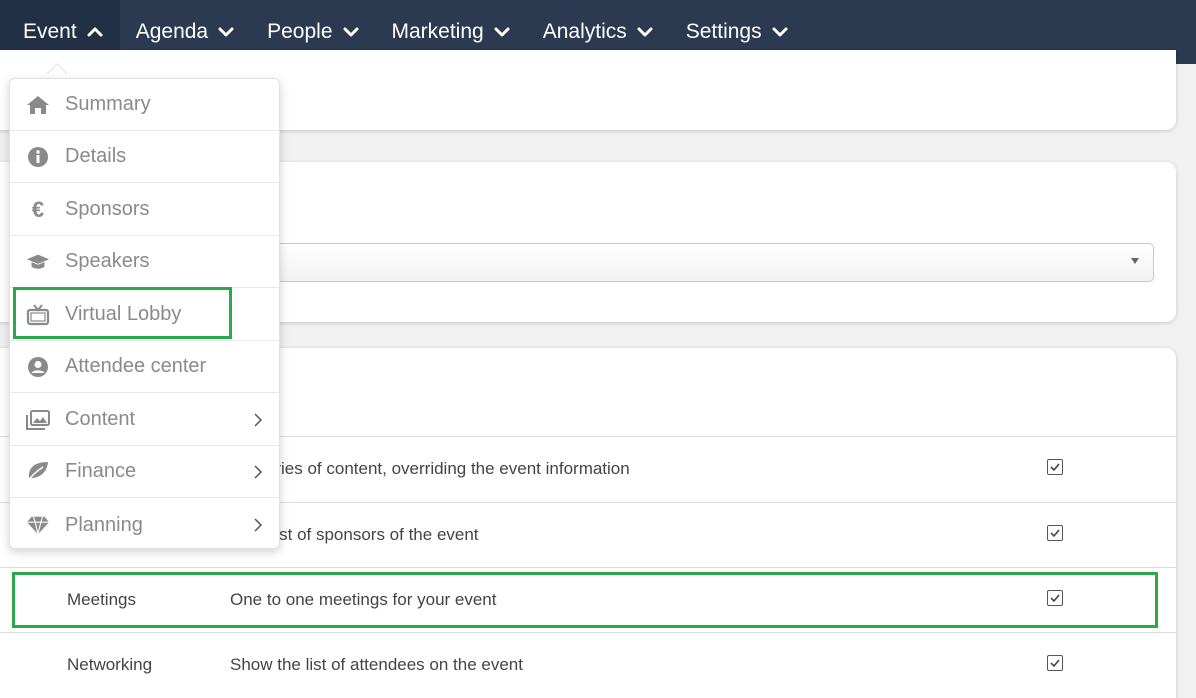 Image resolution: width=1196 pixels, height=698 pixels. Describe the element at coordinates (107, 209) in the screenshot. I see `menu-item-label: Sponsors` at that location.